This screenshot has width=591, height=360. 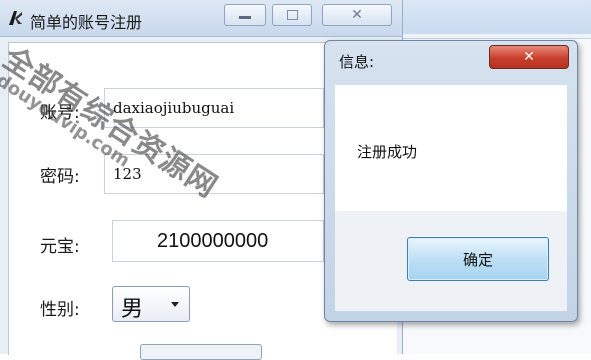 I want to click on password-input: 123, so click(x=214, y=174).